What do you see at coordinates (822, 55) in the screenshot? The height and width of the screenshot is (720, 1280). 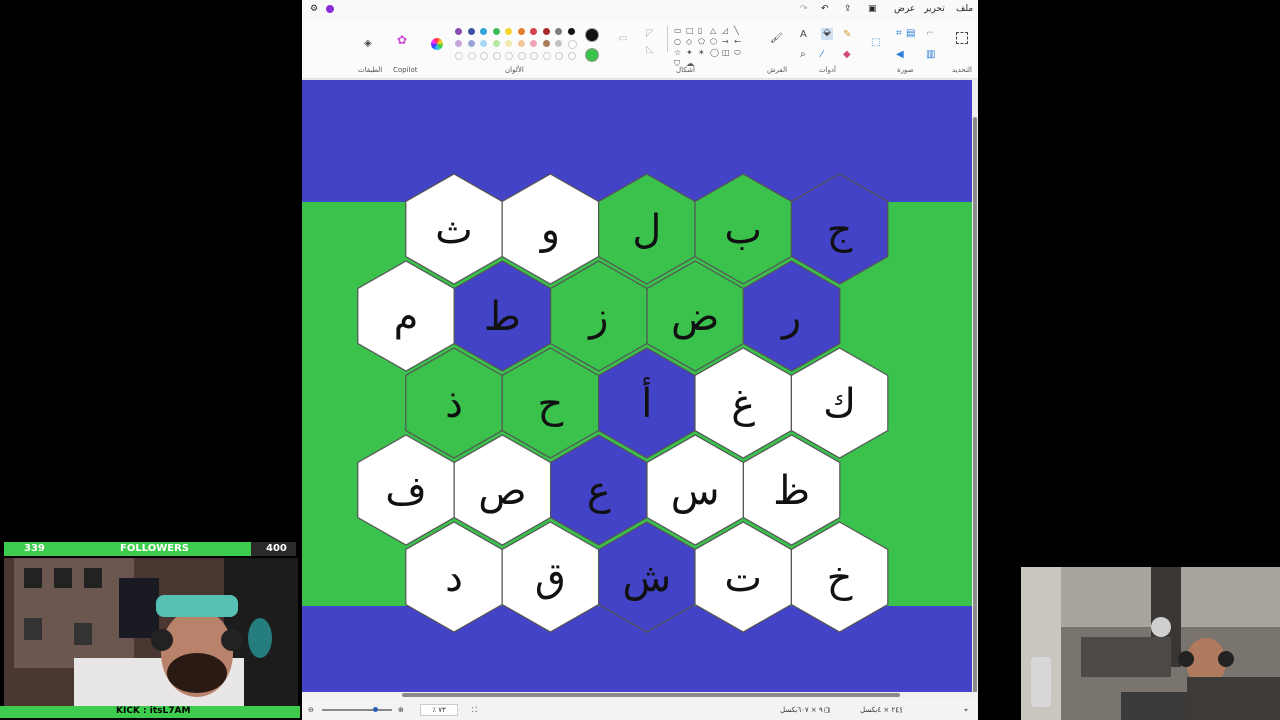 I see `color-picker-icon: ⁄` at bounding box center [822, 55].